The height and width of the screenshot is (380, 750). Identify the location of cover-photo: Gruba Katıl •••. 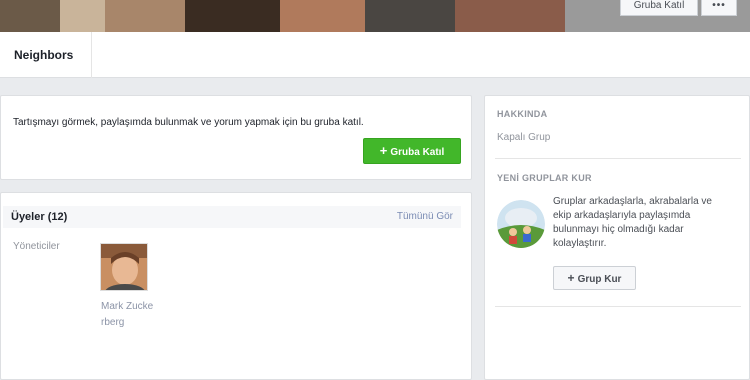
(375, 16).